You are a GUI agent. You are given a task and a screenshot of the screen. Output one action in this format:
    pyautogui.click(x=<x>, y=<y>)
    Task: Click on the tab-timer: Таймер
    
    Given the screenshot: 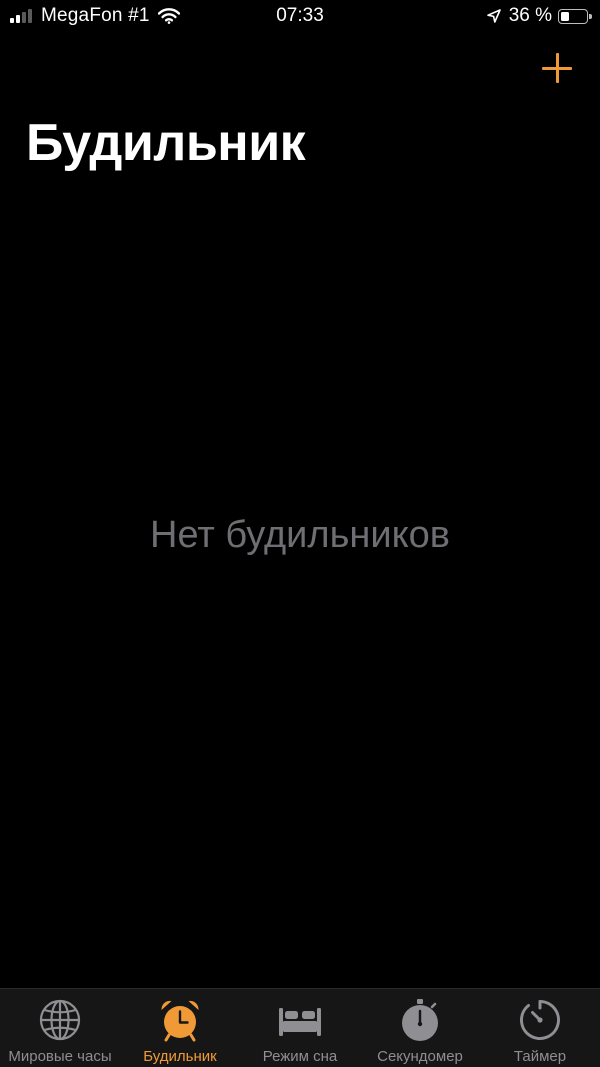 What is the action you would take?
    pyautogui.click(x=540, y=1028)
    